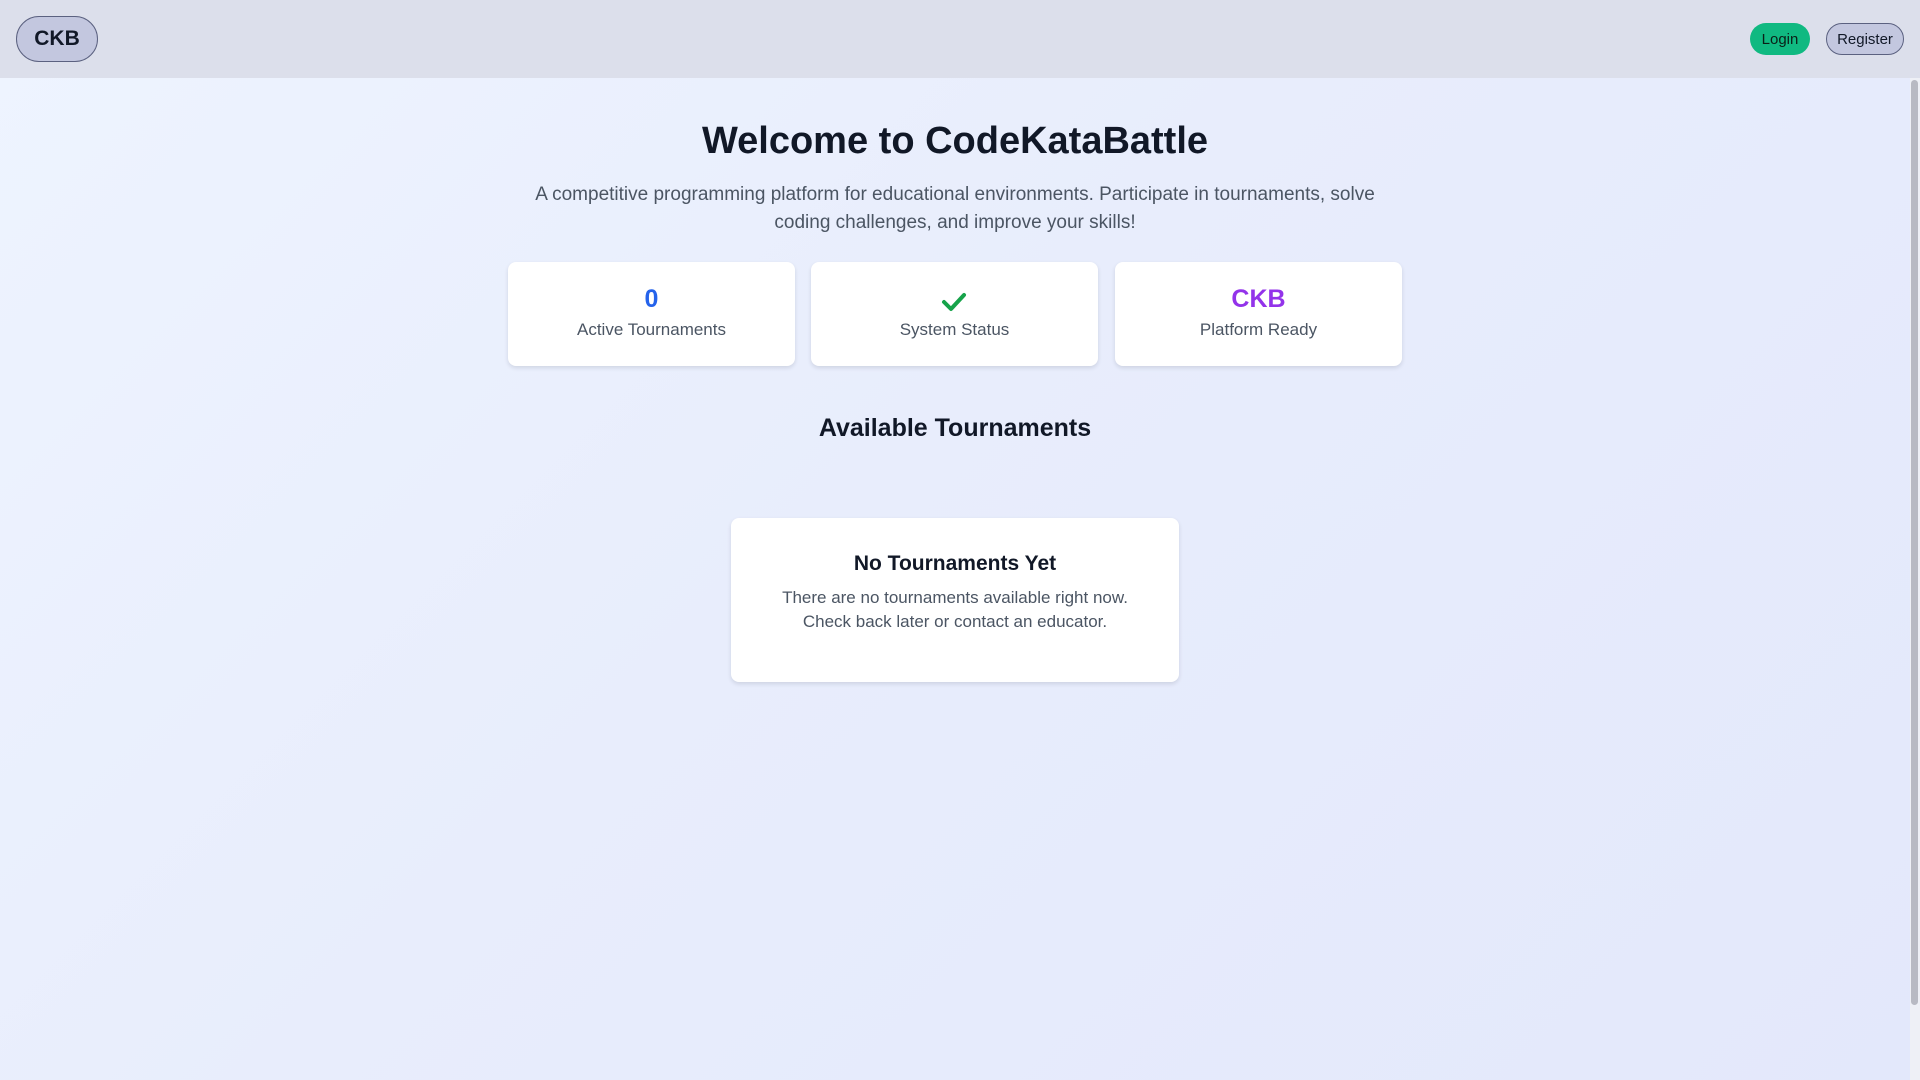 This screenshot has height=1080, width=1920. I want to click on stat-card-platform-ready: CKB Platform Ready, so click(1258, 314).